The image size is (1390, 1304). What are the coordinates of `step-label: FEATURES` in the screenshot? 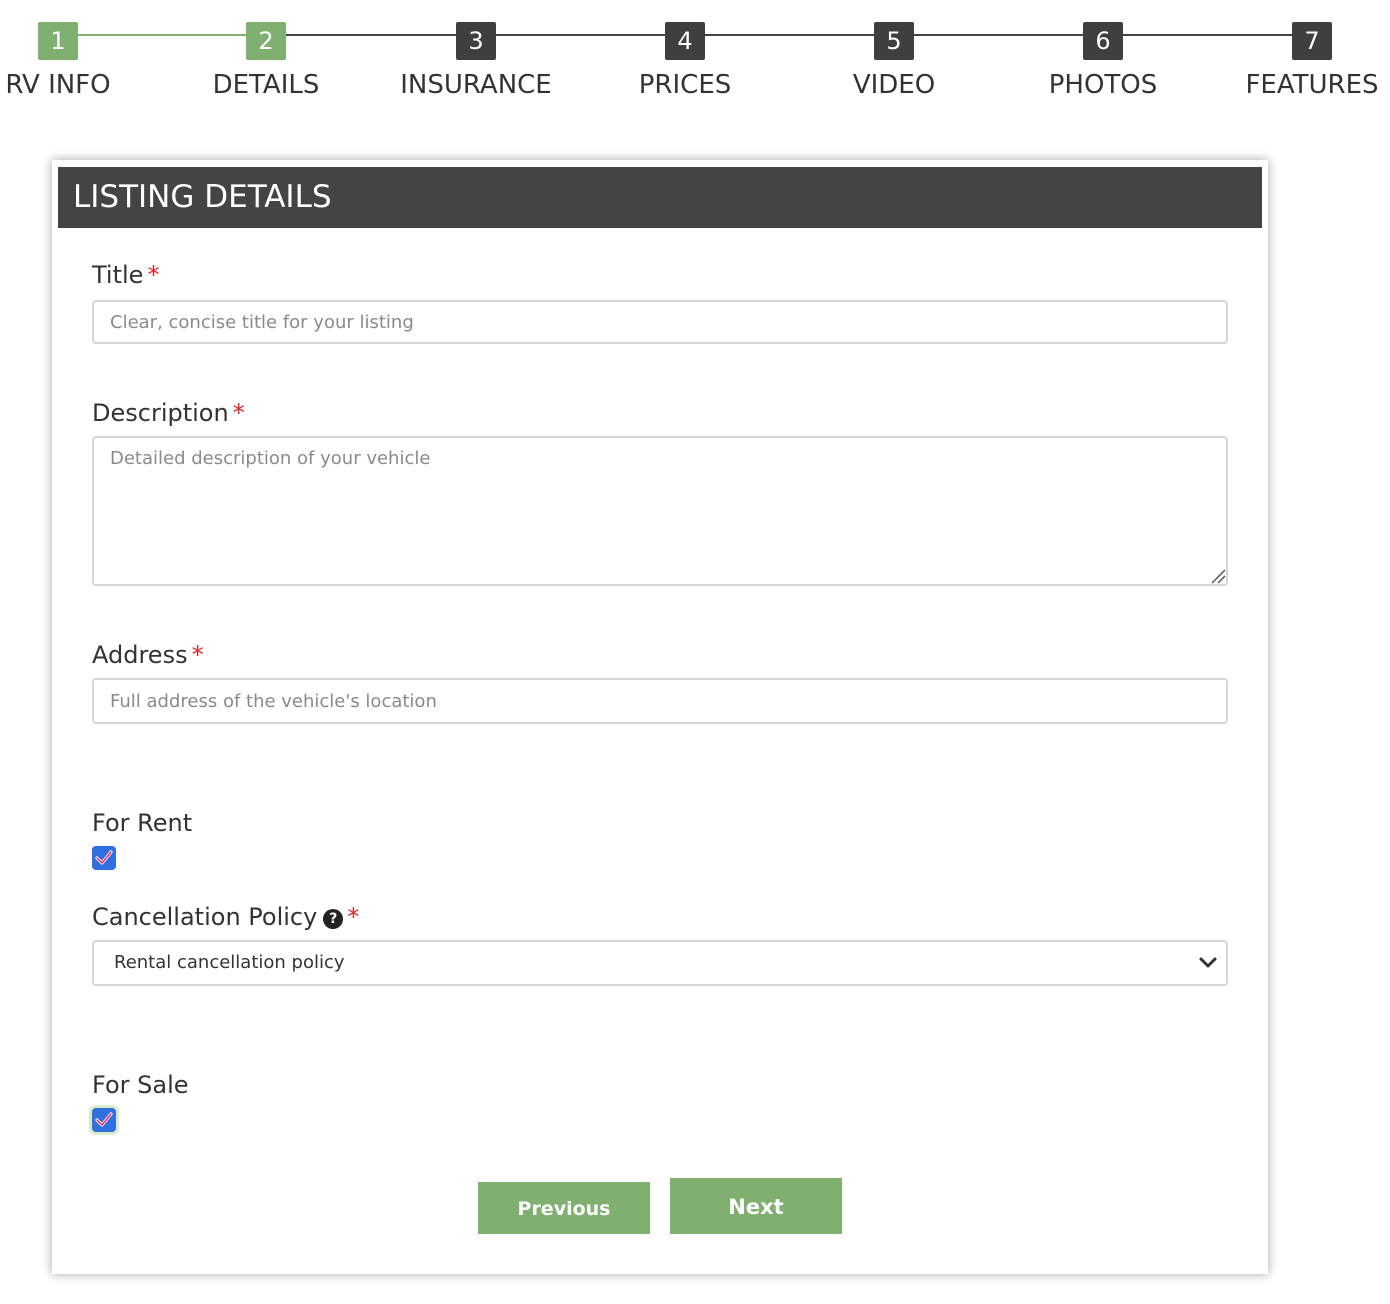 It's located at (1312, 85).